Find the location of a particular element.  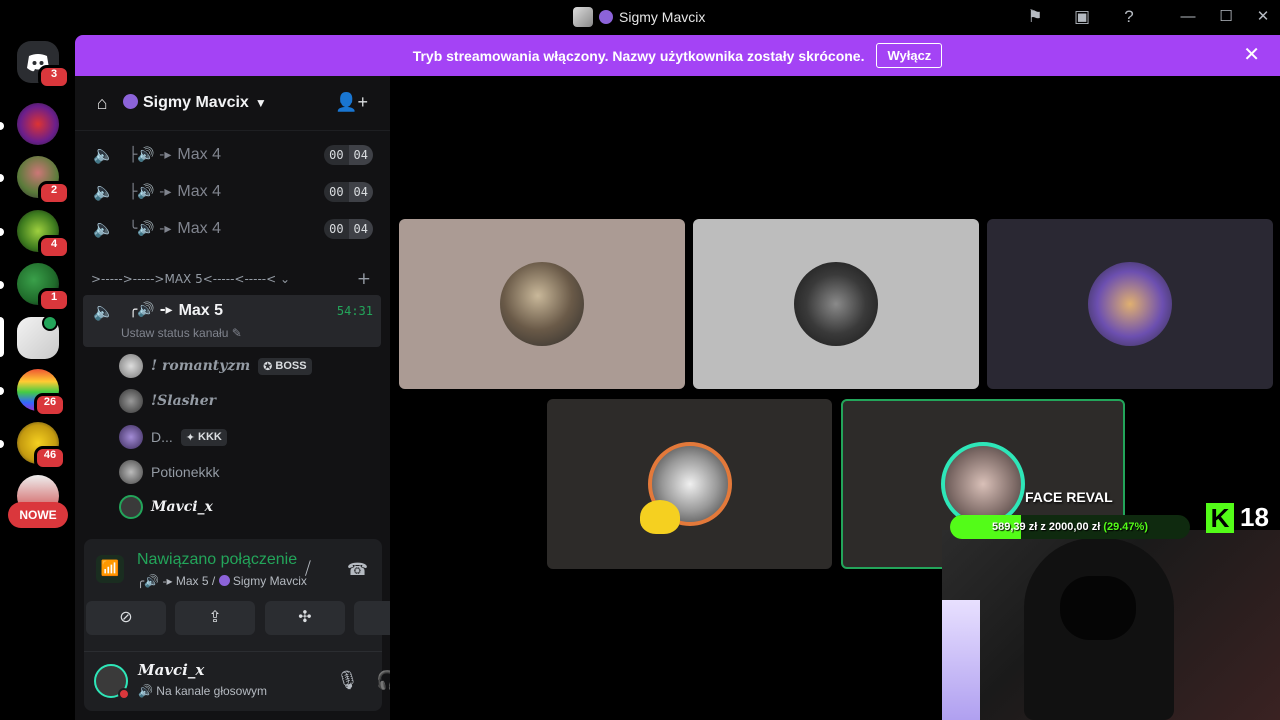

inbox-icon: ▣ is located at coordinates (1082, 17).